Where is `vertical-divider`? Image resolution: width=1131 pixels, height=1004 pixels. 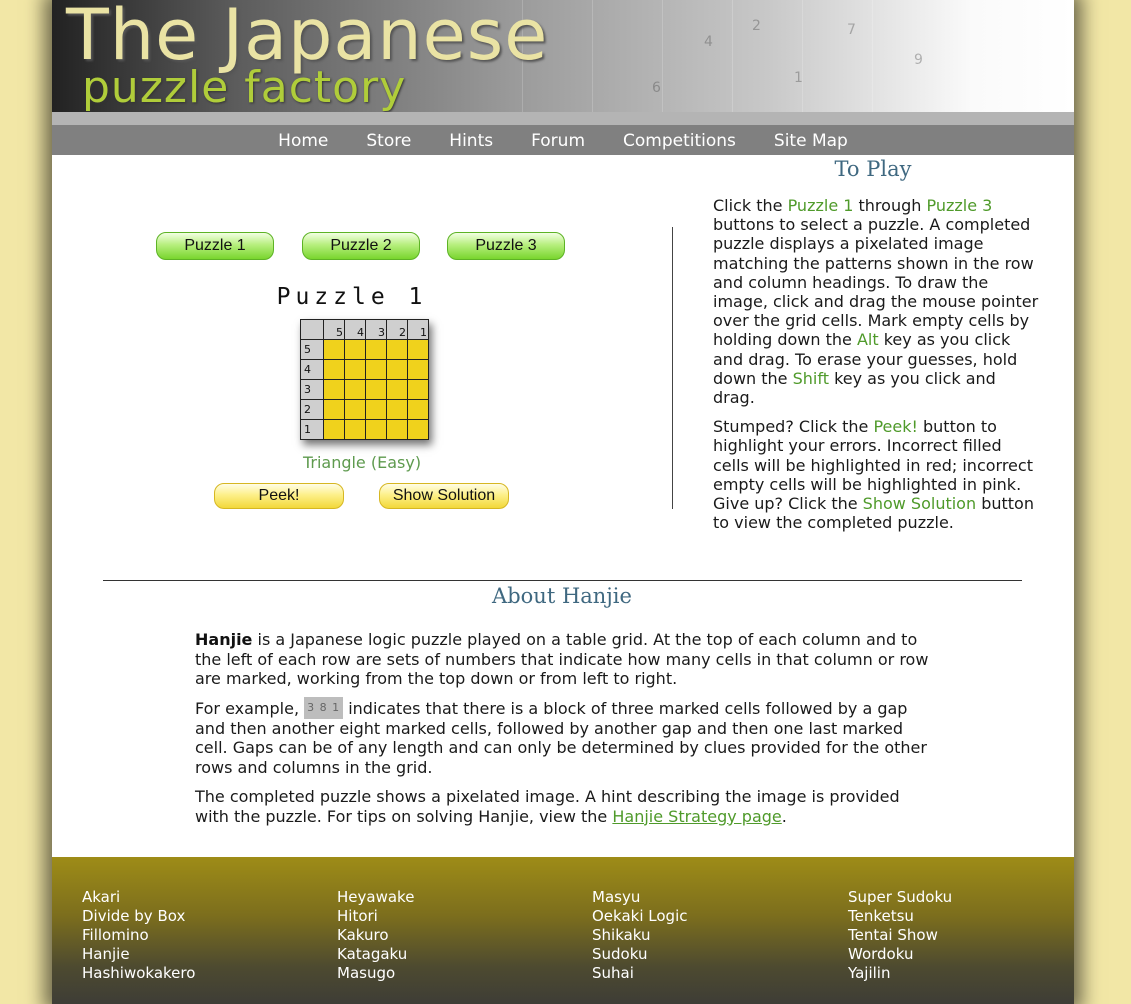 vertical-divider is located at coordinates (672, 368).